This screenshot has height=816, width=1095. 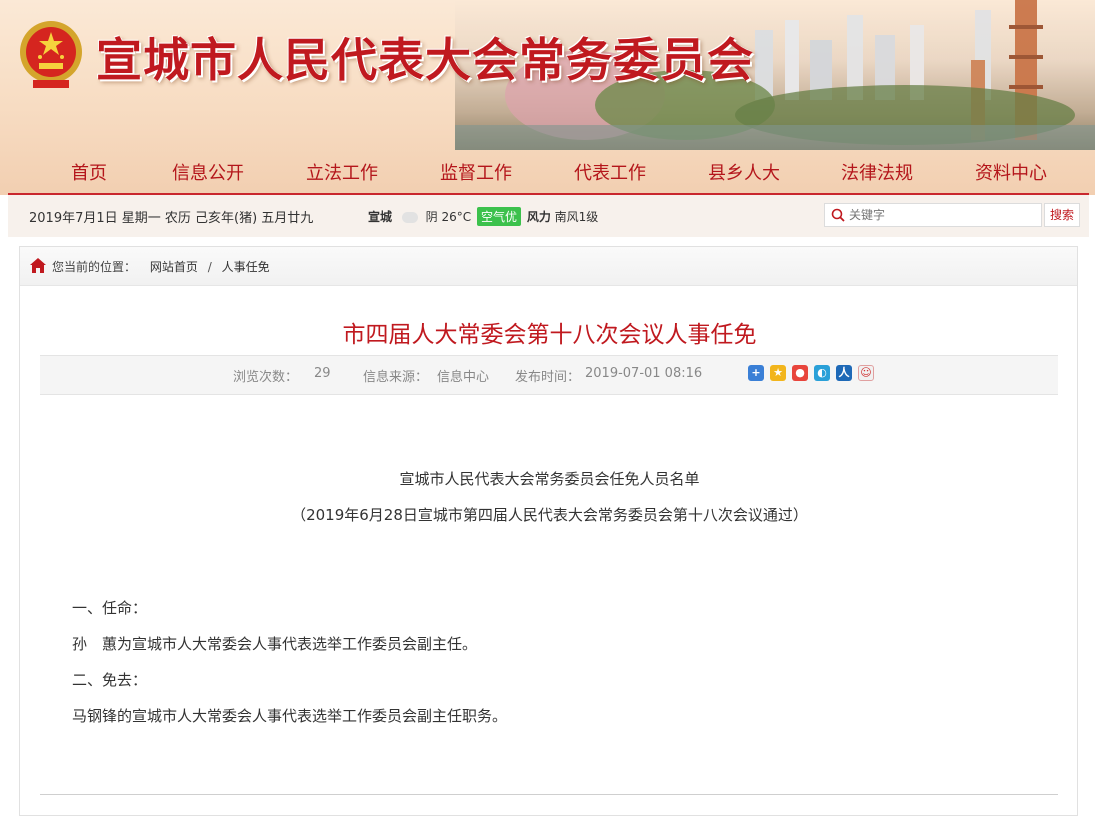 I want to click on source-value: 信息中心, so click(x=463, y=377).